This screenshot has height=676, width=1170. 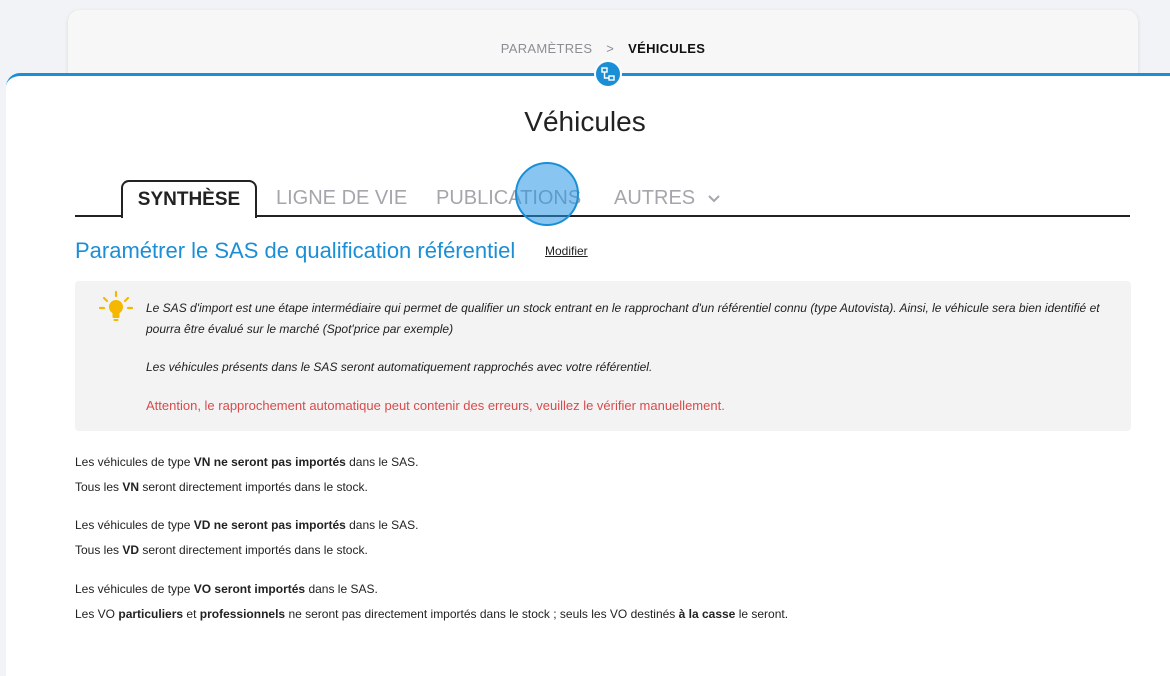 I want to click on breadcrumb-current: VÉHICULES, so click(x=667, y=48).